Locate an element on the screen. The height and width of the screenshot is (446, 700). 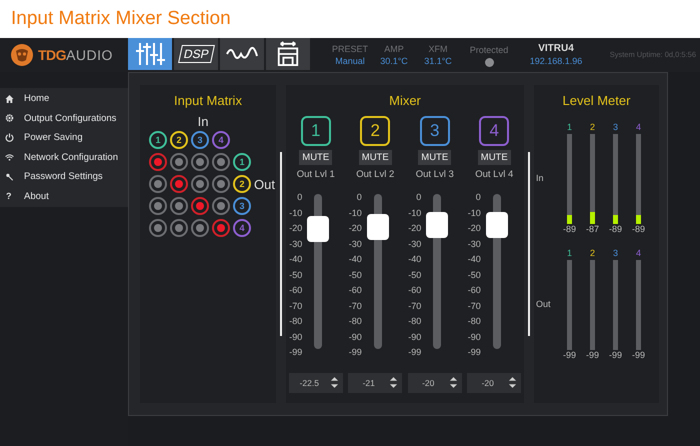
sidebar-item: ? About is located at coordinates (64, 196).